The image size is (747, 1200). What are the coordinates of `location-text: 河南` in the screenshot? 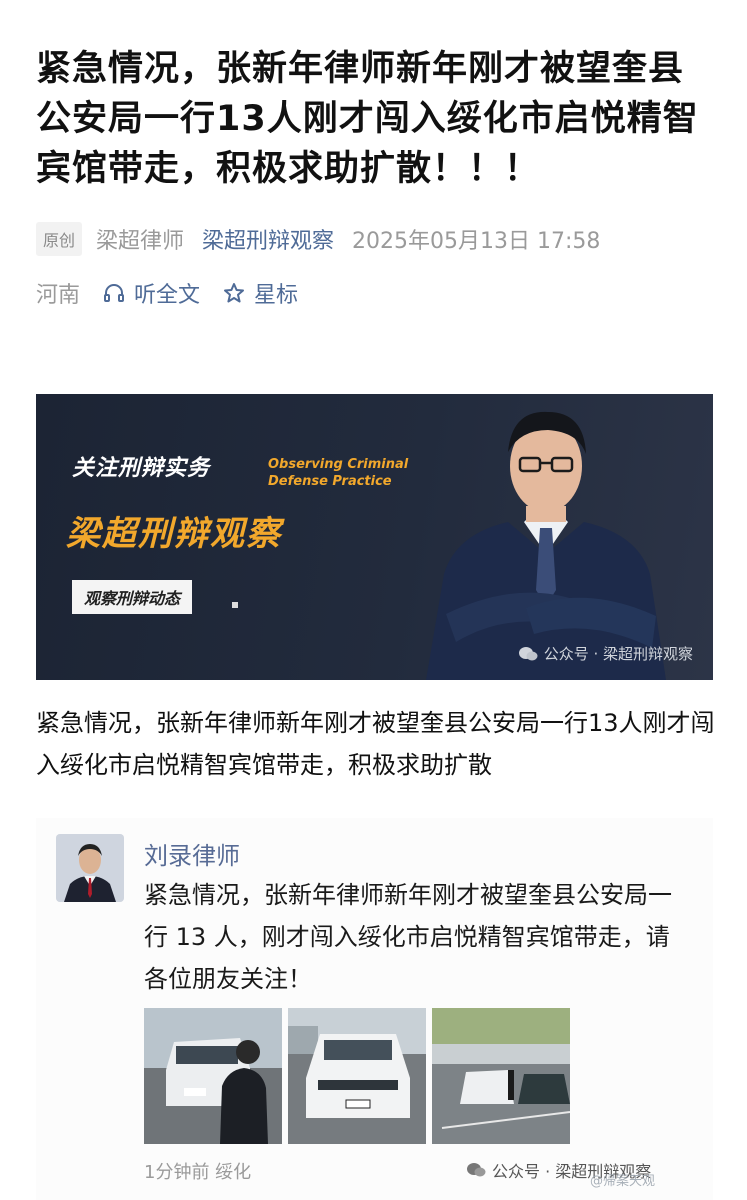 It's located at (58, 295).